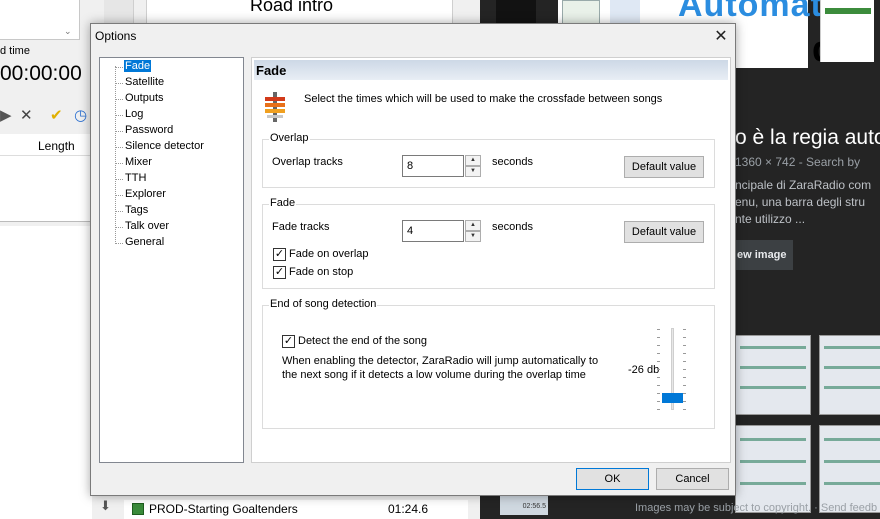  What do you see at coordinates (664, 167) in the screenshot?
I see `overlap-default-button: Default value` at bounding box center [664, 167].